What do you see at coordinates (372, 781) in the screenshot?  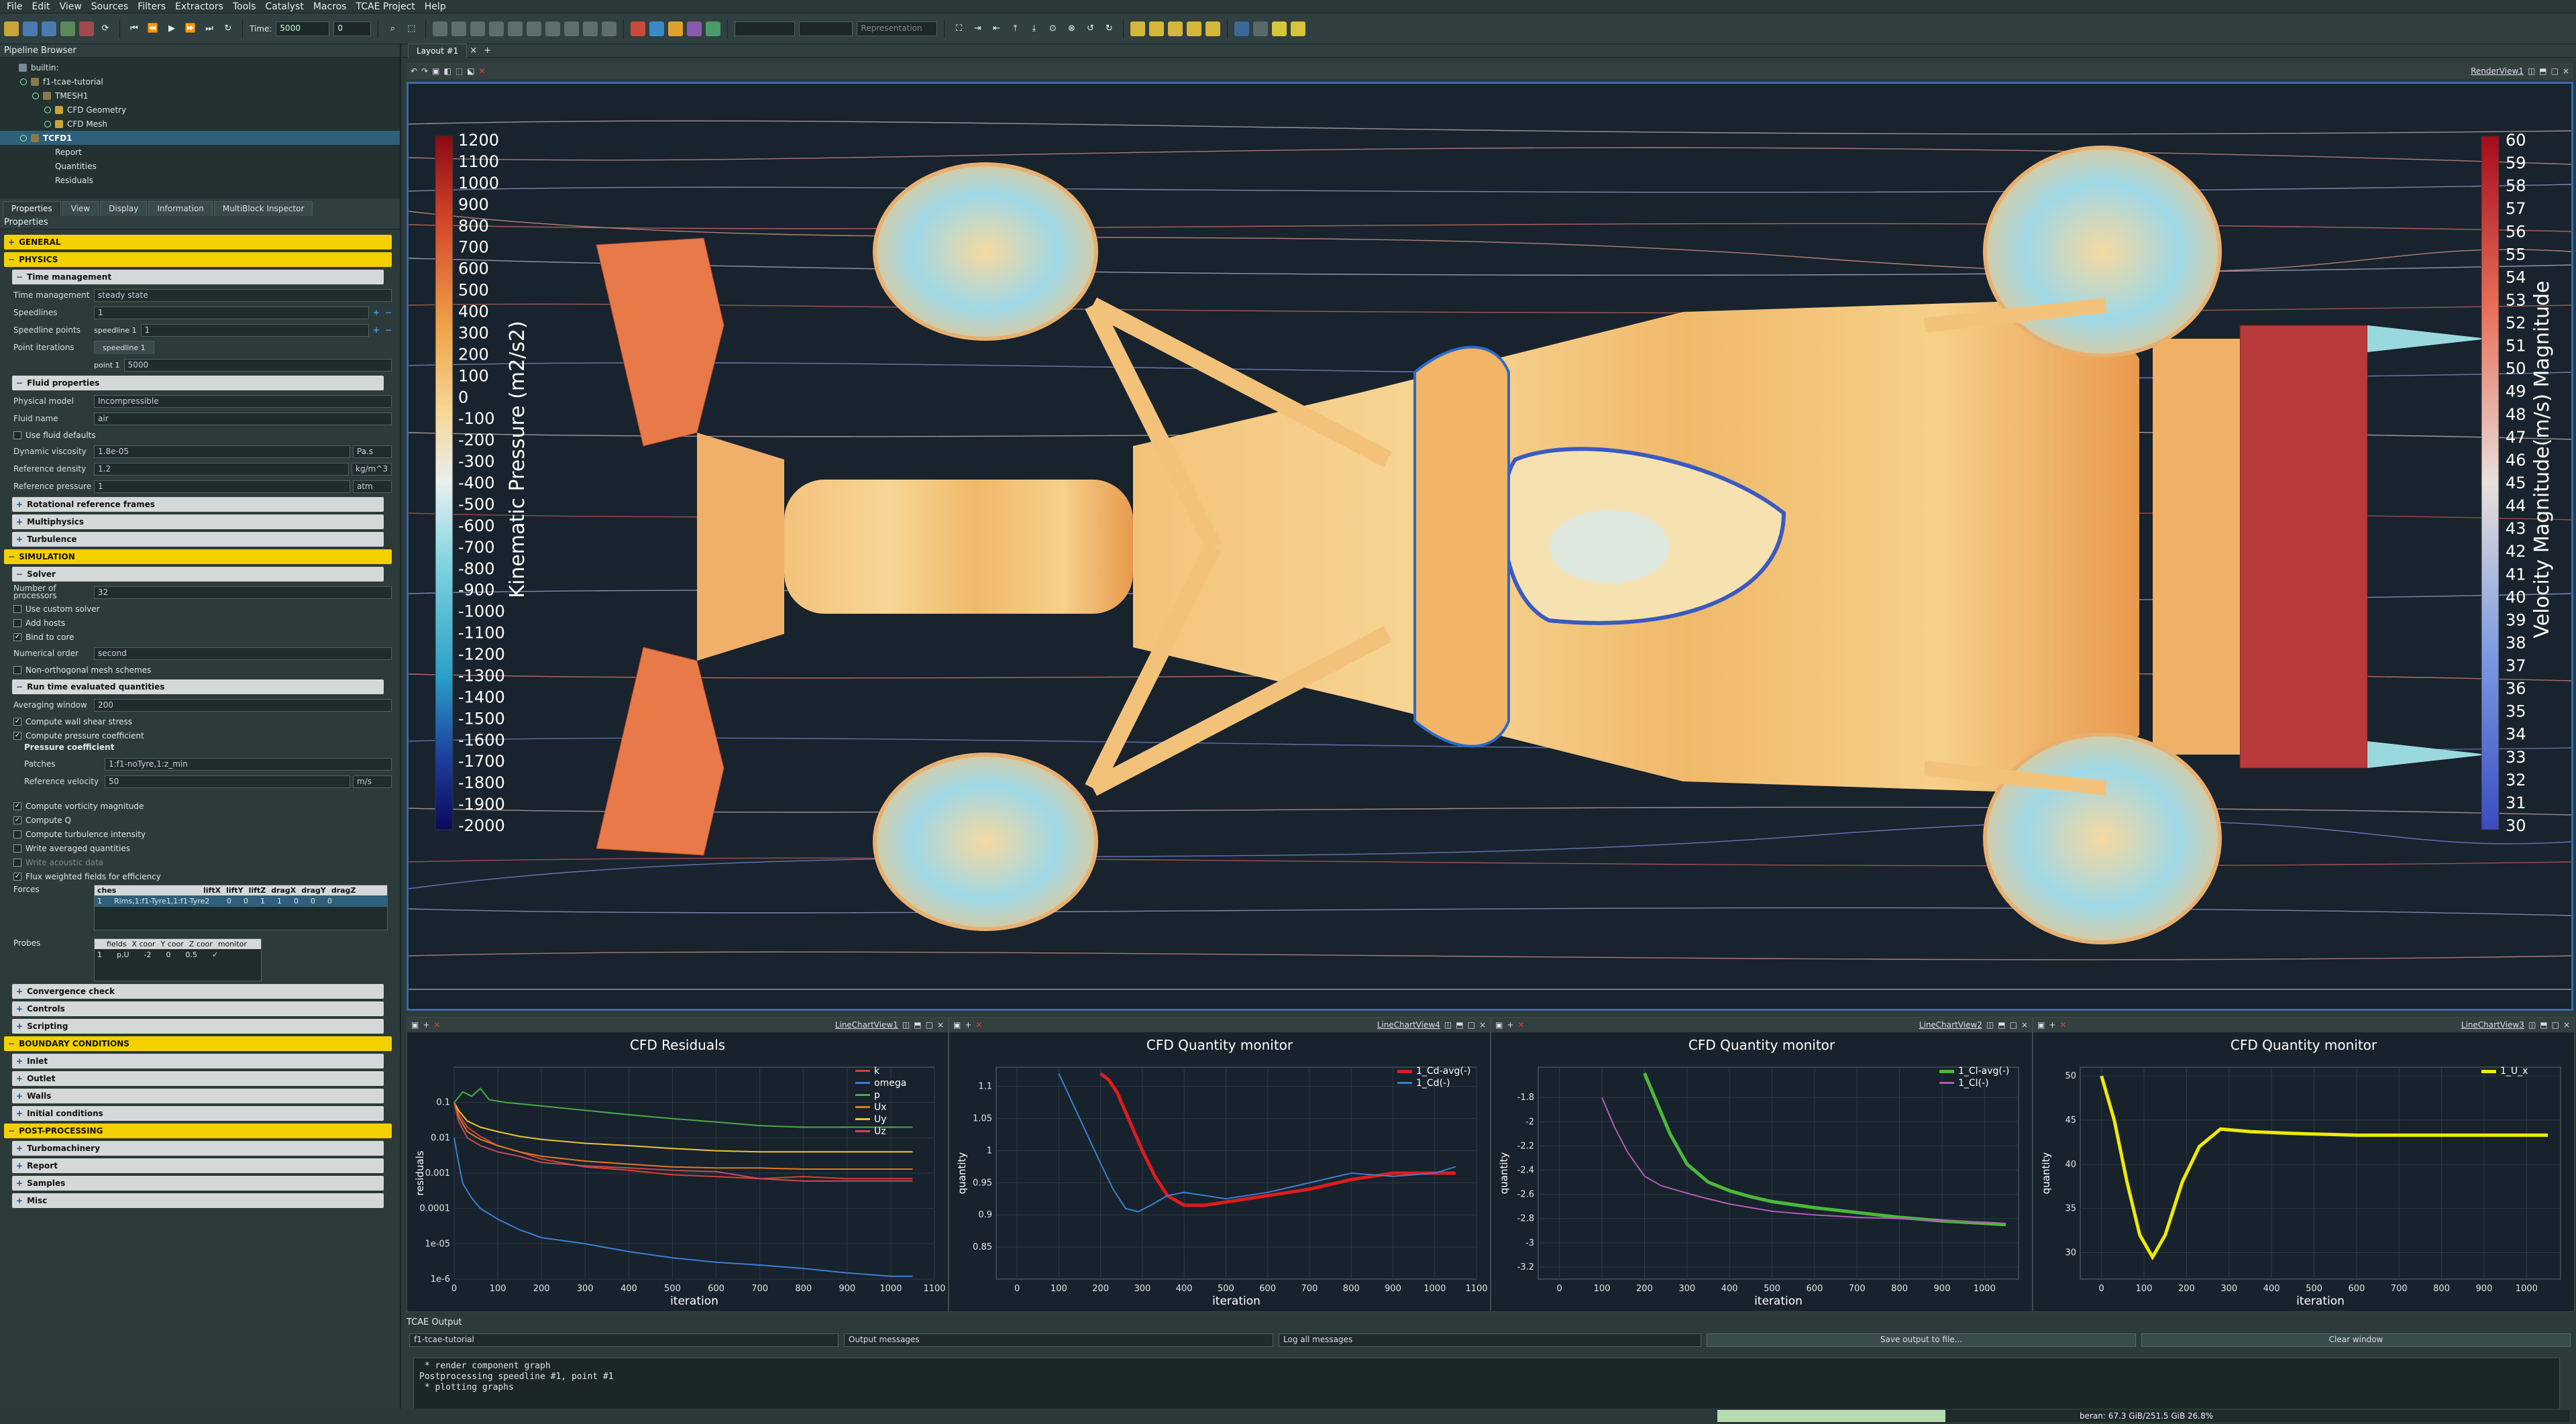 I see `velocity-unit-select: m/s` at bounding box center [372, 781].